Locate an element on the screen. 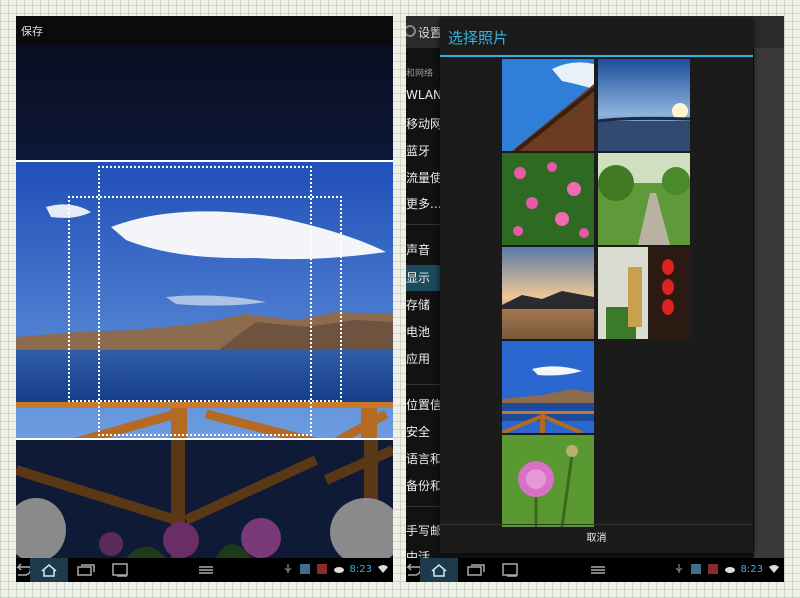  roof-eaves-sky-photo is located at coordinates (548, 105).